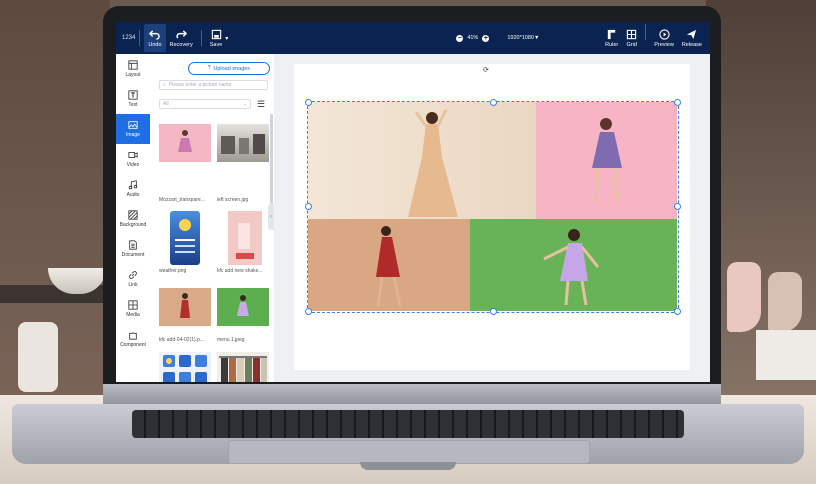 The height and width of the screenshot is (484, 816). What do you see at coordinates (213, 85) in the screenshot?
I see `picture-search-input: ⌕ Please enter a picture name` at bounding box center [213, 85].